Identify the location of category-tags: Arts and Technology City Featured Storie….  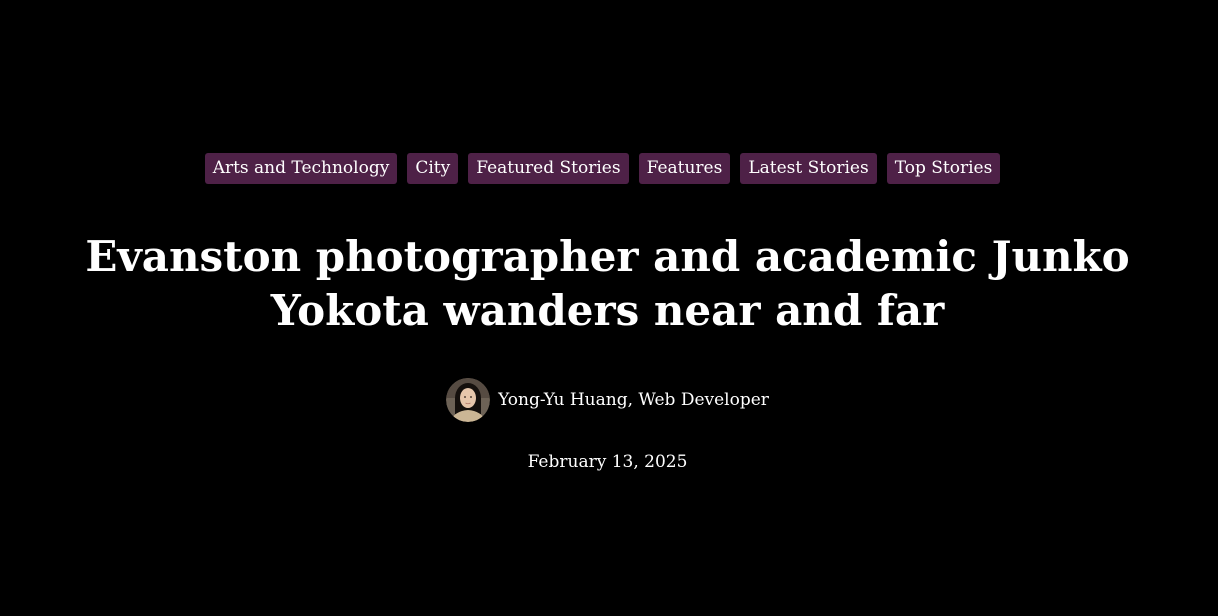
(602, 168).